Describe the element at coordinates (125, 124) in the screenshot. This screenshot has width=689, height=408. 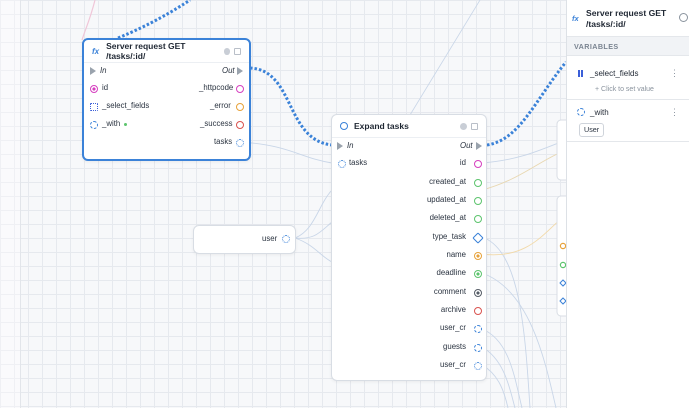
I see `with-status-dot` at that location.